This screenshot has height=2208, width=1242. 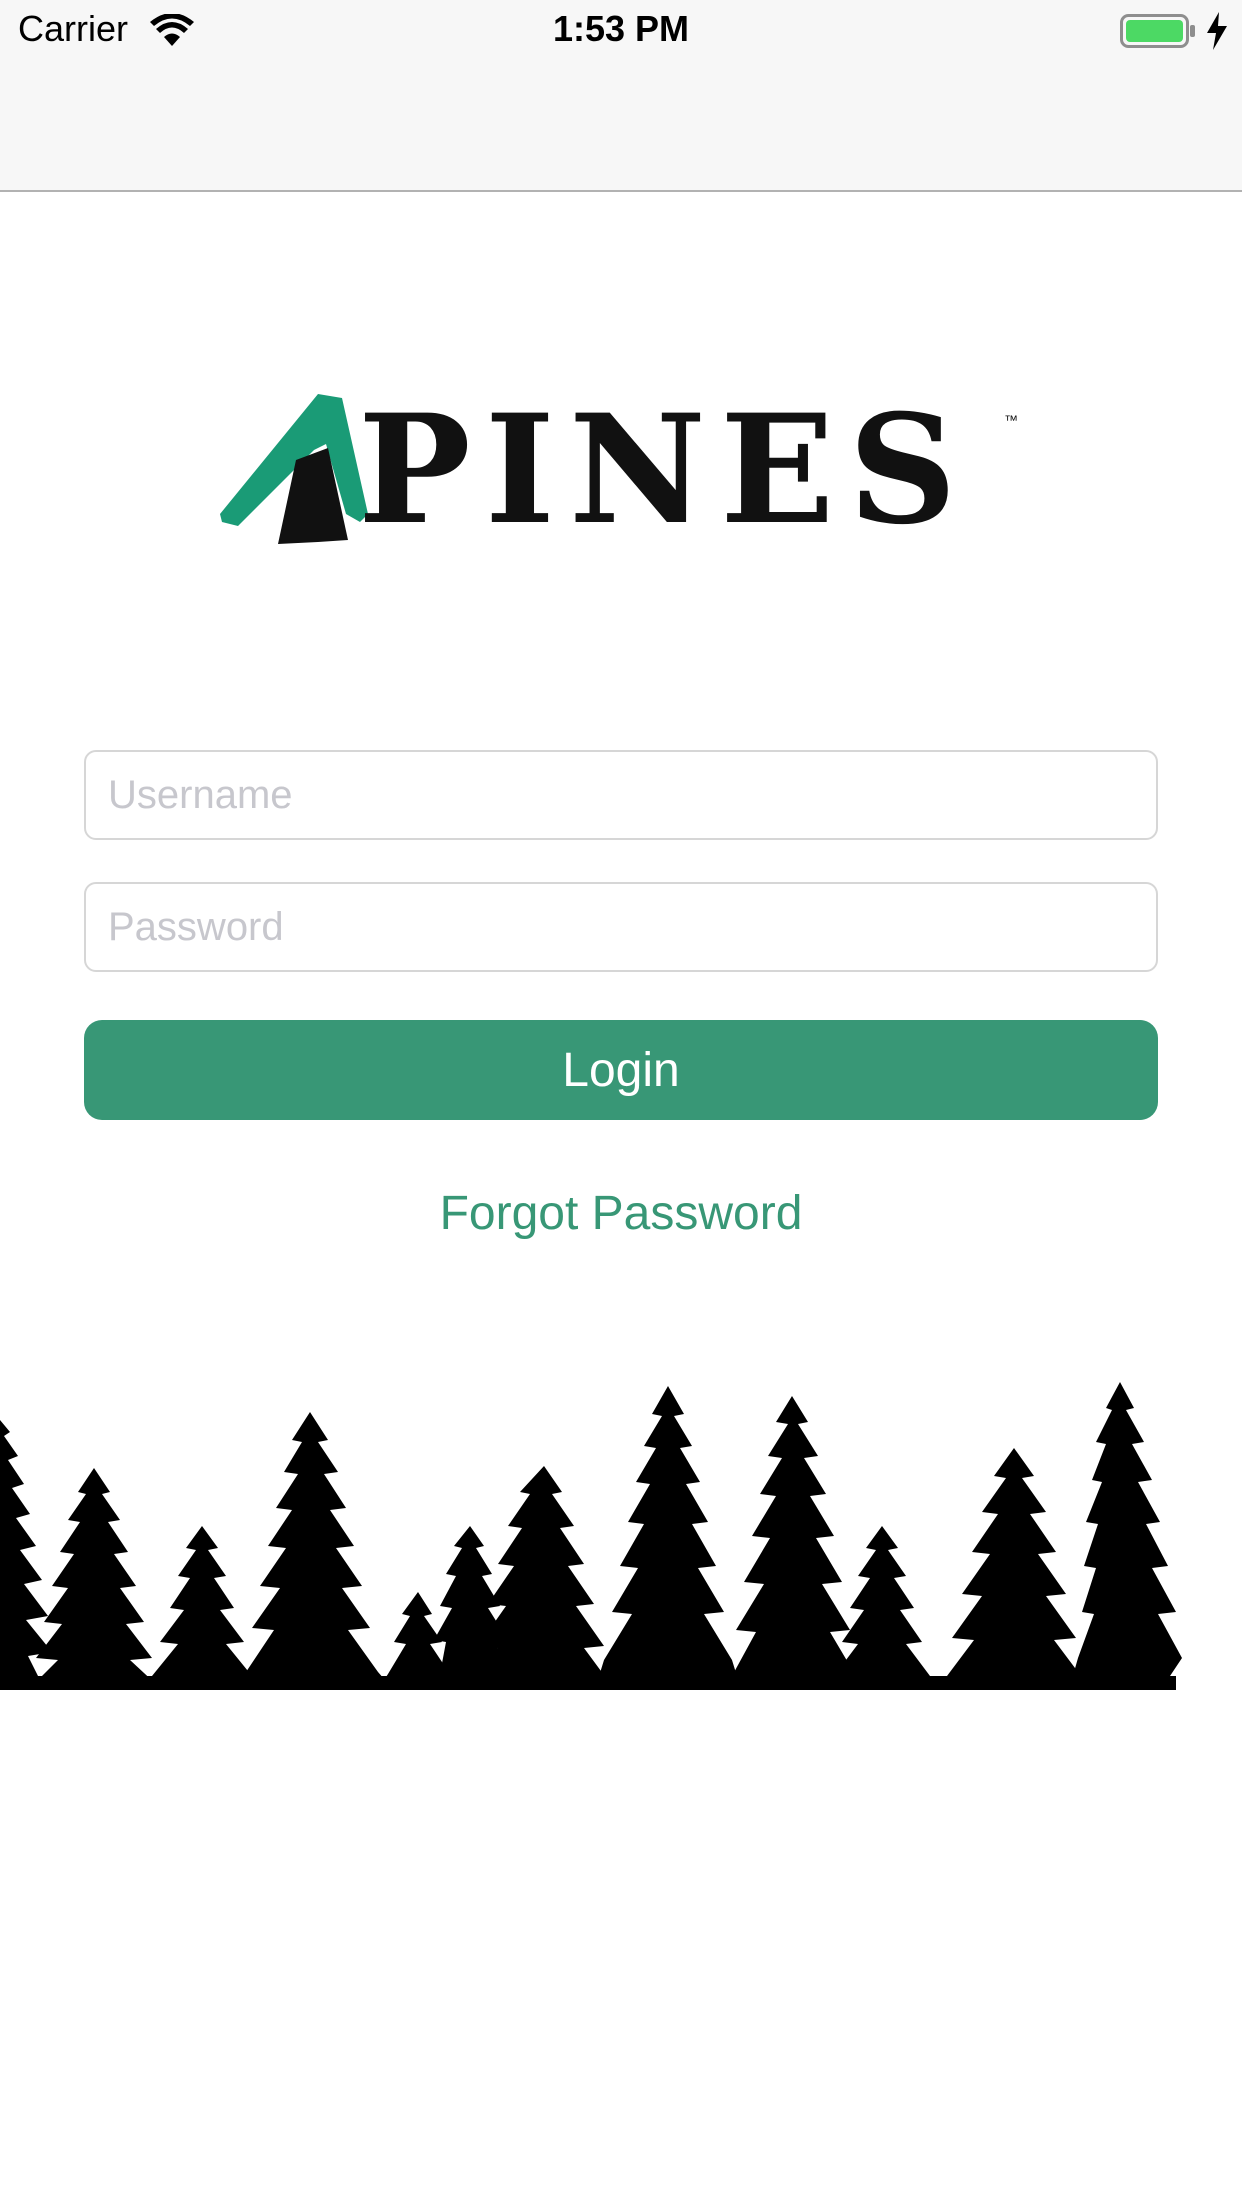 I want to click on charging-bolt-icon, so click(x=1217, y=31).